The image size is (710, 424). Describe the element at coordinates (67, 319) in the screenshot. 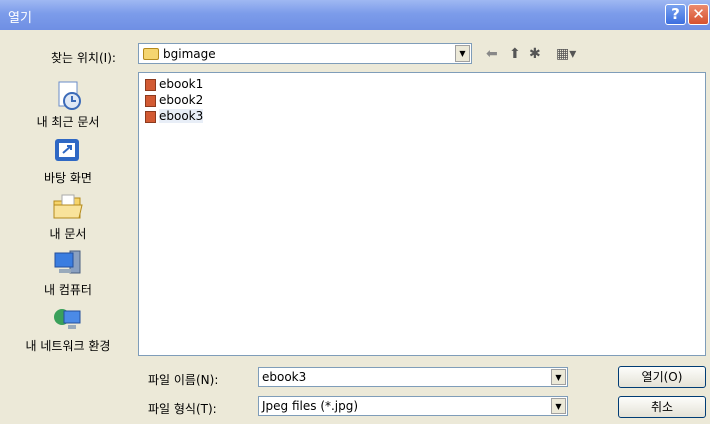

I see `network-places-icon` at that location.